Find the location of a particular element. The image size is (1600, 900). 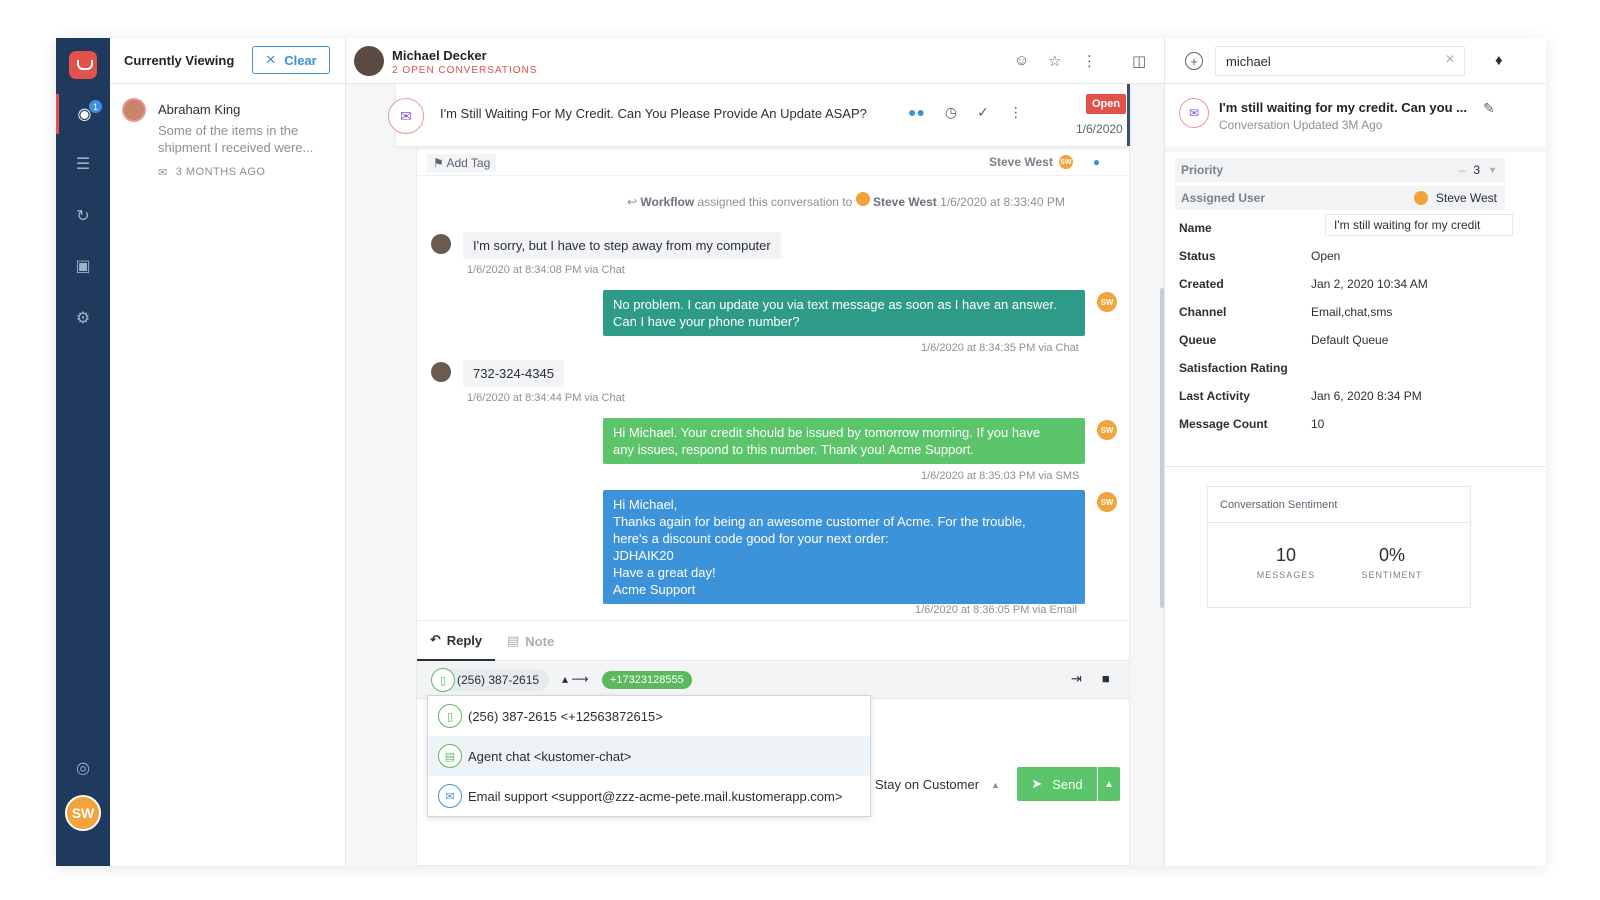

nav-globe-icon: ◎ is located at coordinates (83, 768).